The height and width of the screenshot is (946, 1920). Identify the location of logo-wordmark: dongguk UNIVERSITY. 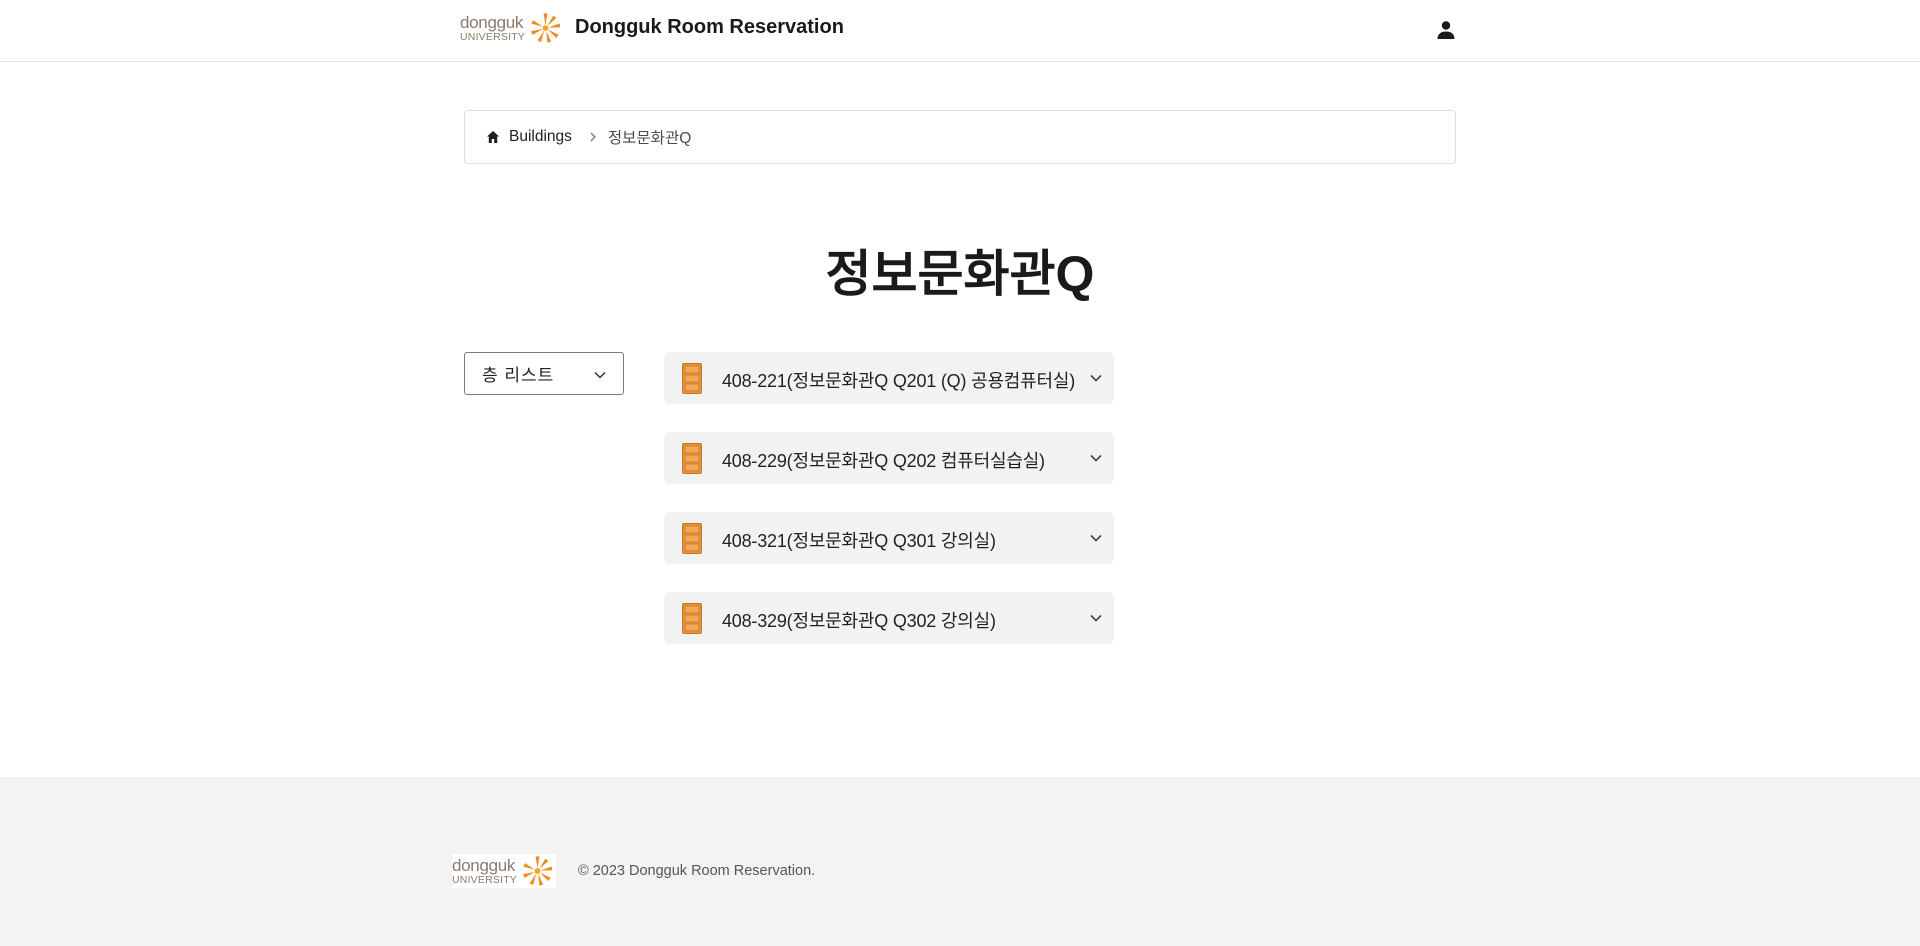
(492, 28).